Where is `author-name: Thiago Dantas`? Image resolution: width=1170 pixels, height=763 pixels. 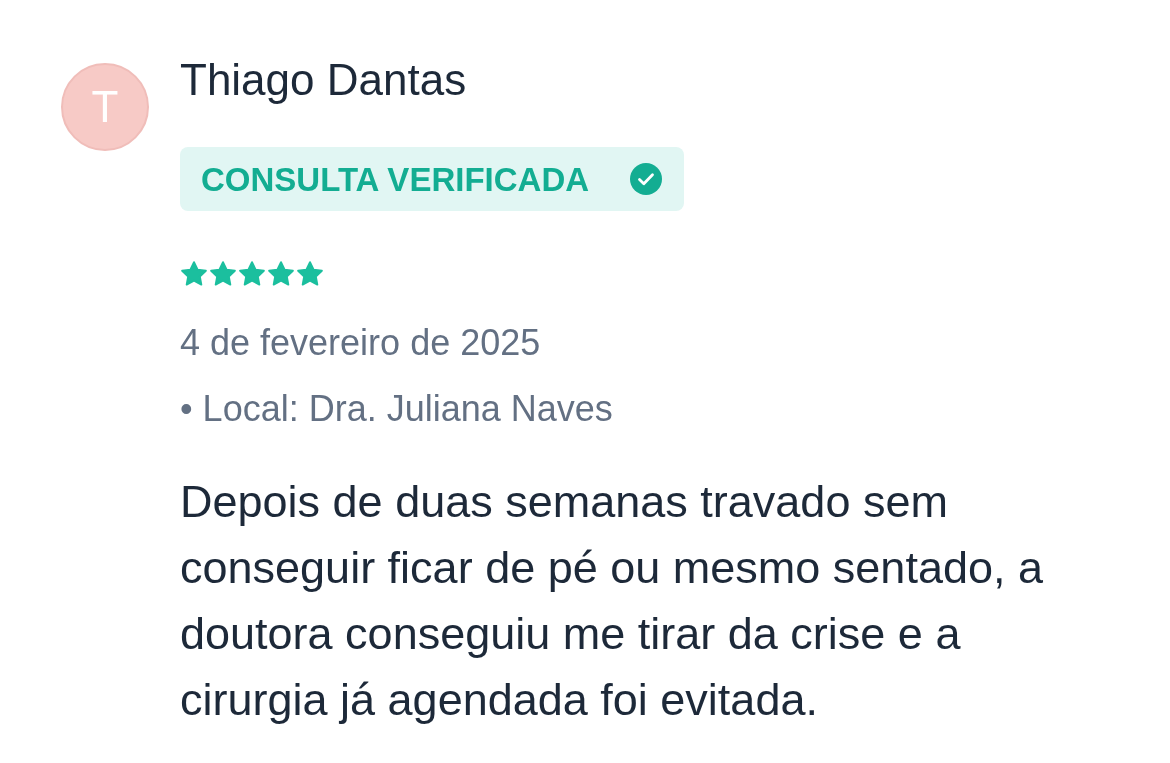
author-name: Thiago Dantas is located at coordinates (323, 80).